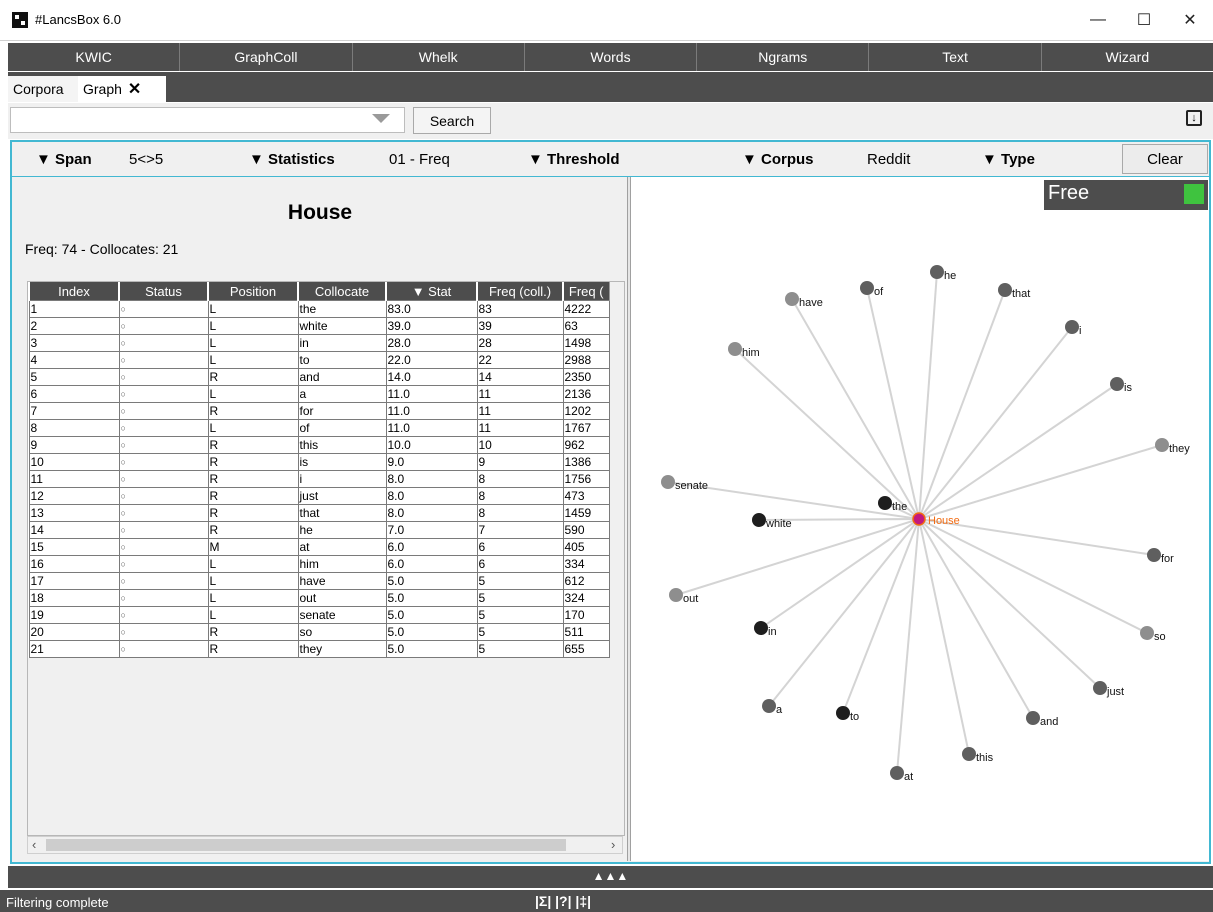 Image resolution: width=1213 pixels, height=912 pixels. I want to click on close-tab-icon: ✕, so click(134, 89).